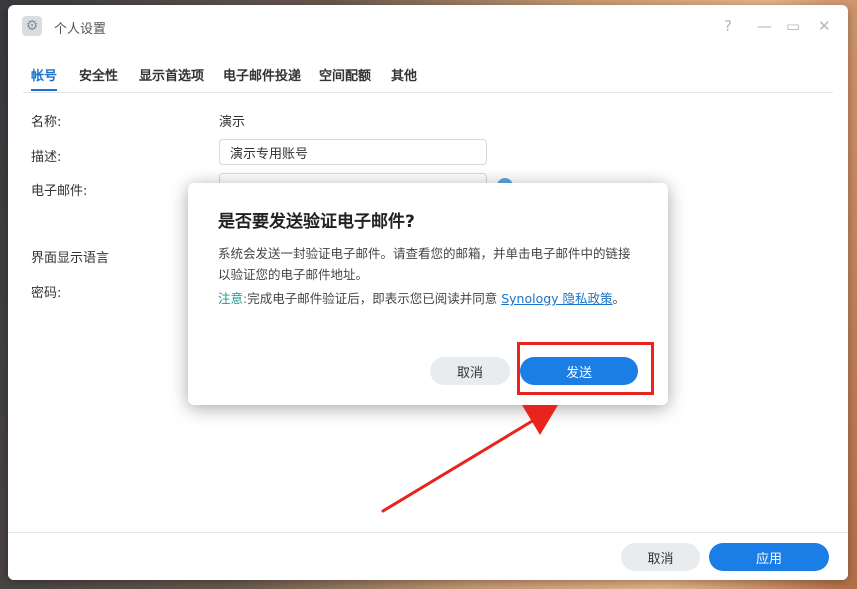  I want to click on email-label: 电子邮件:, so click(59, 191).